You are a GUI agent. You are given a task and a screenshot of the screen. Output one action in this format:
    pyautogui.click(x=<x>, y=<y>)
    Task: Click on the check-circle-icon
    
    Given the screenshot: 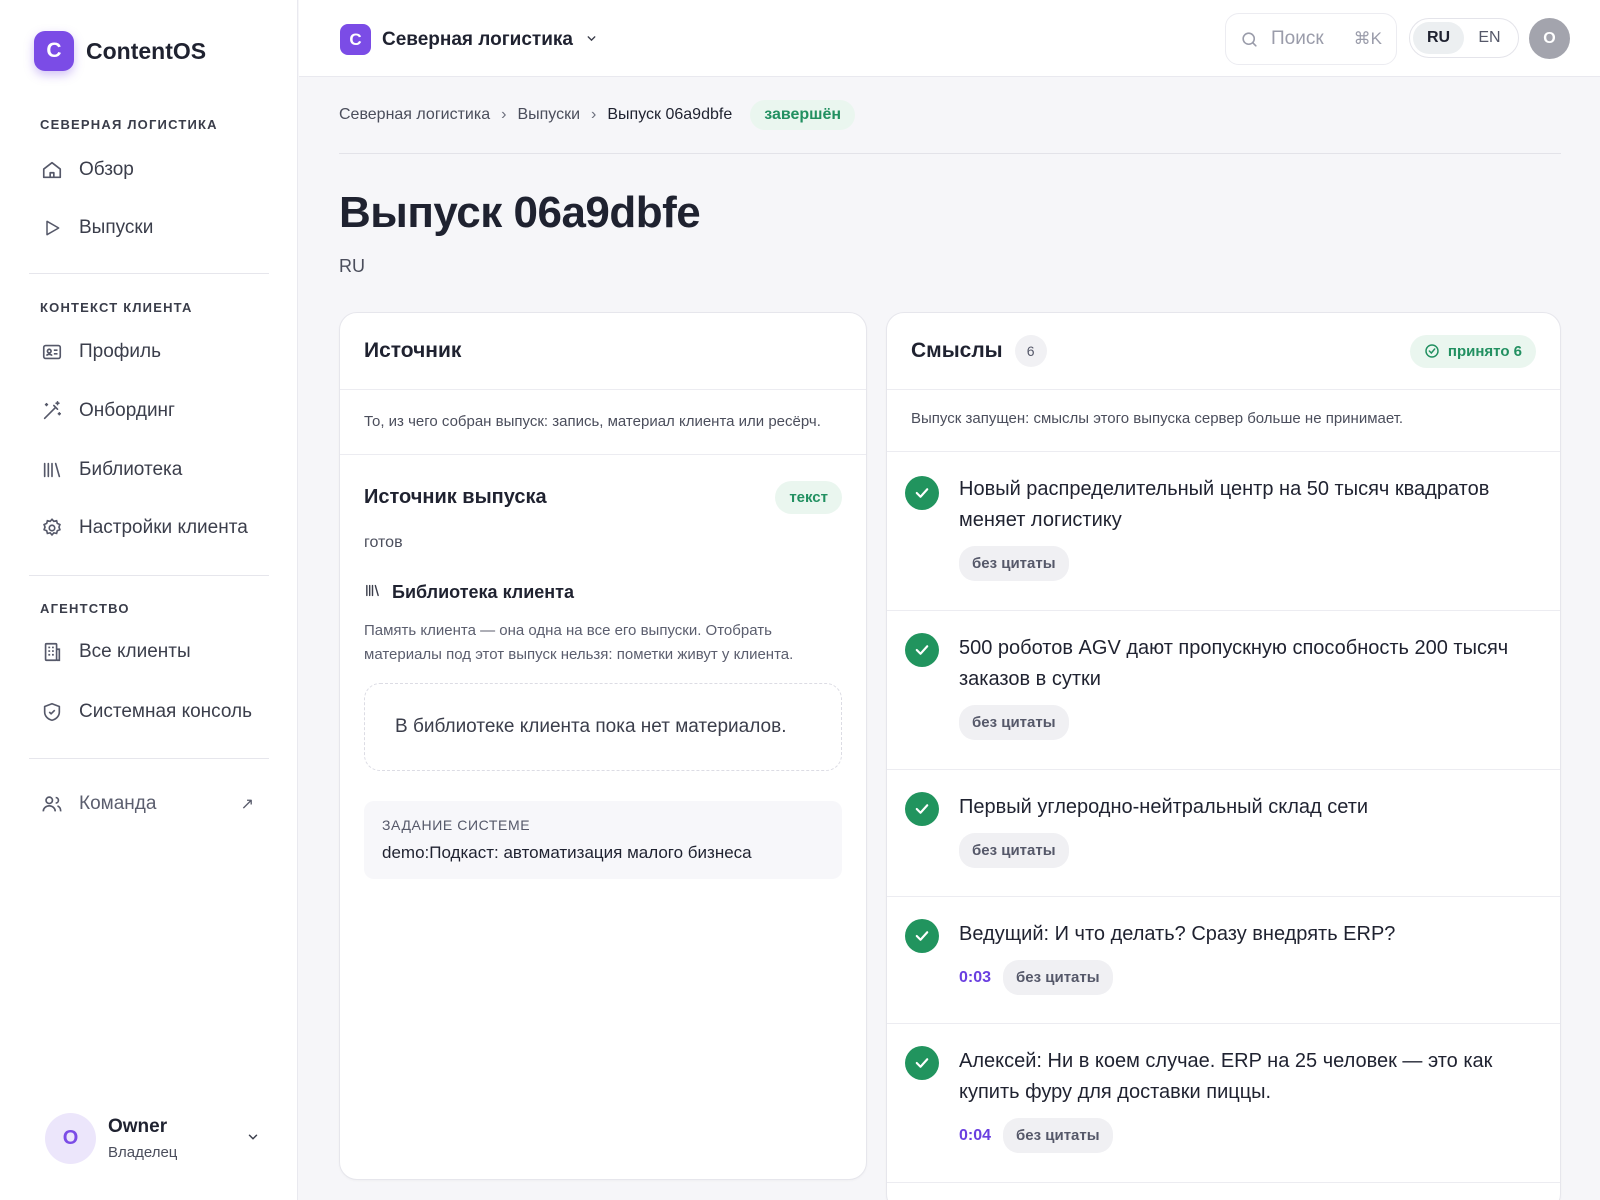 What is the action you would take?
    pyautogui.click(x=1432, y=351)
    